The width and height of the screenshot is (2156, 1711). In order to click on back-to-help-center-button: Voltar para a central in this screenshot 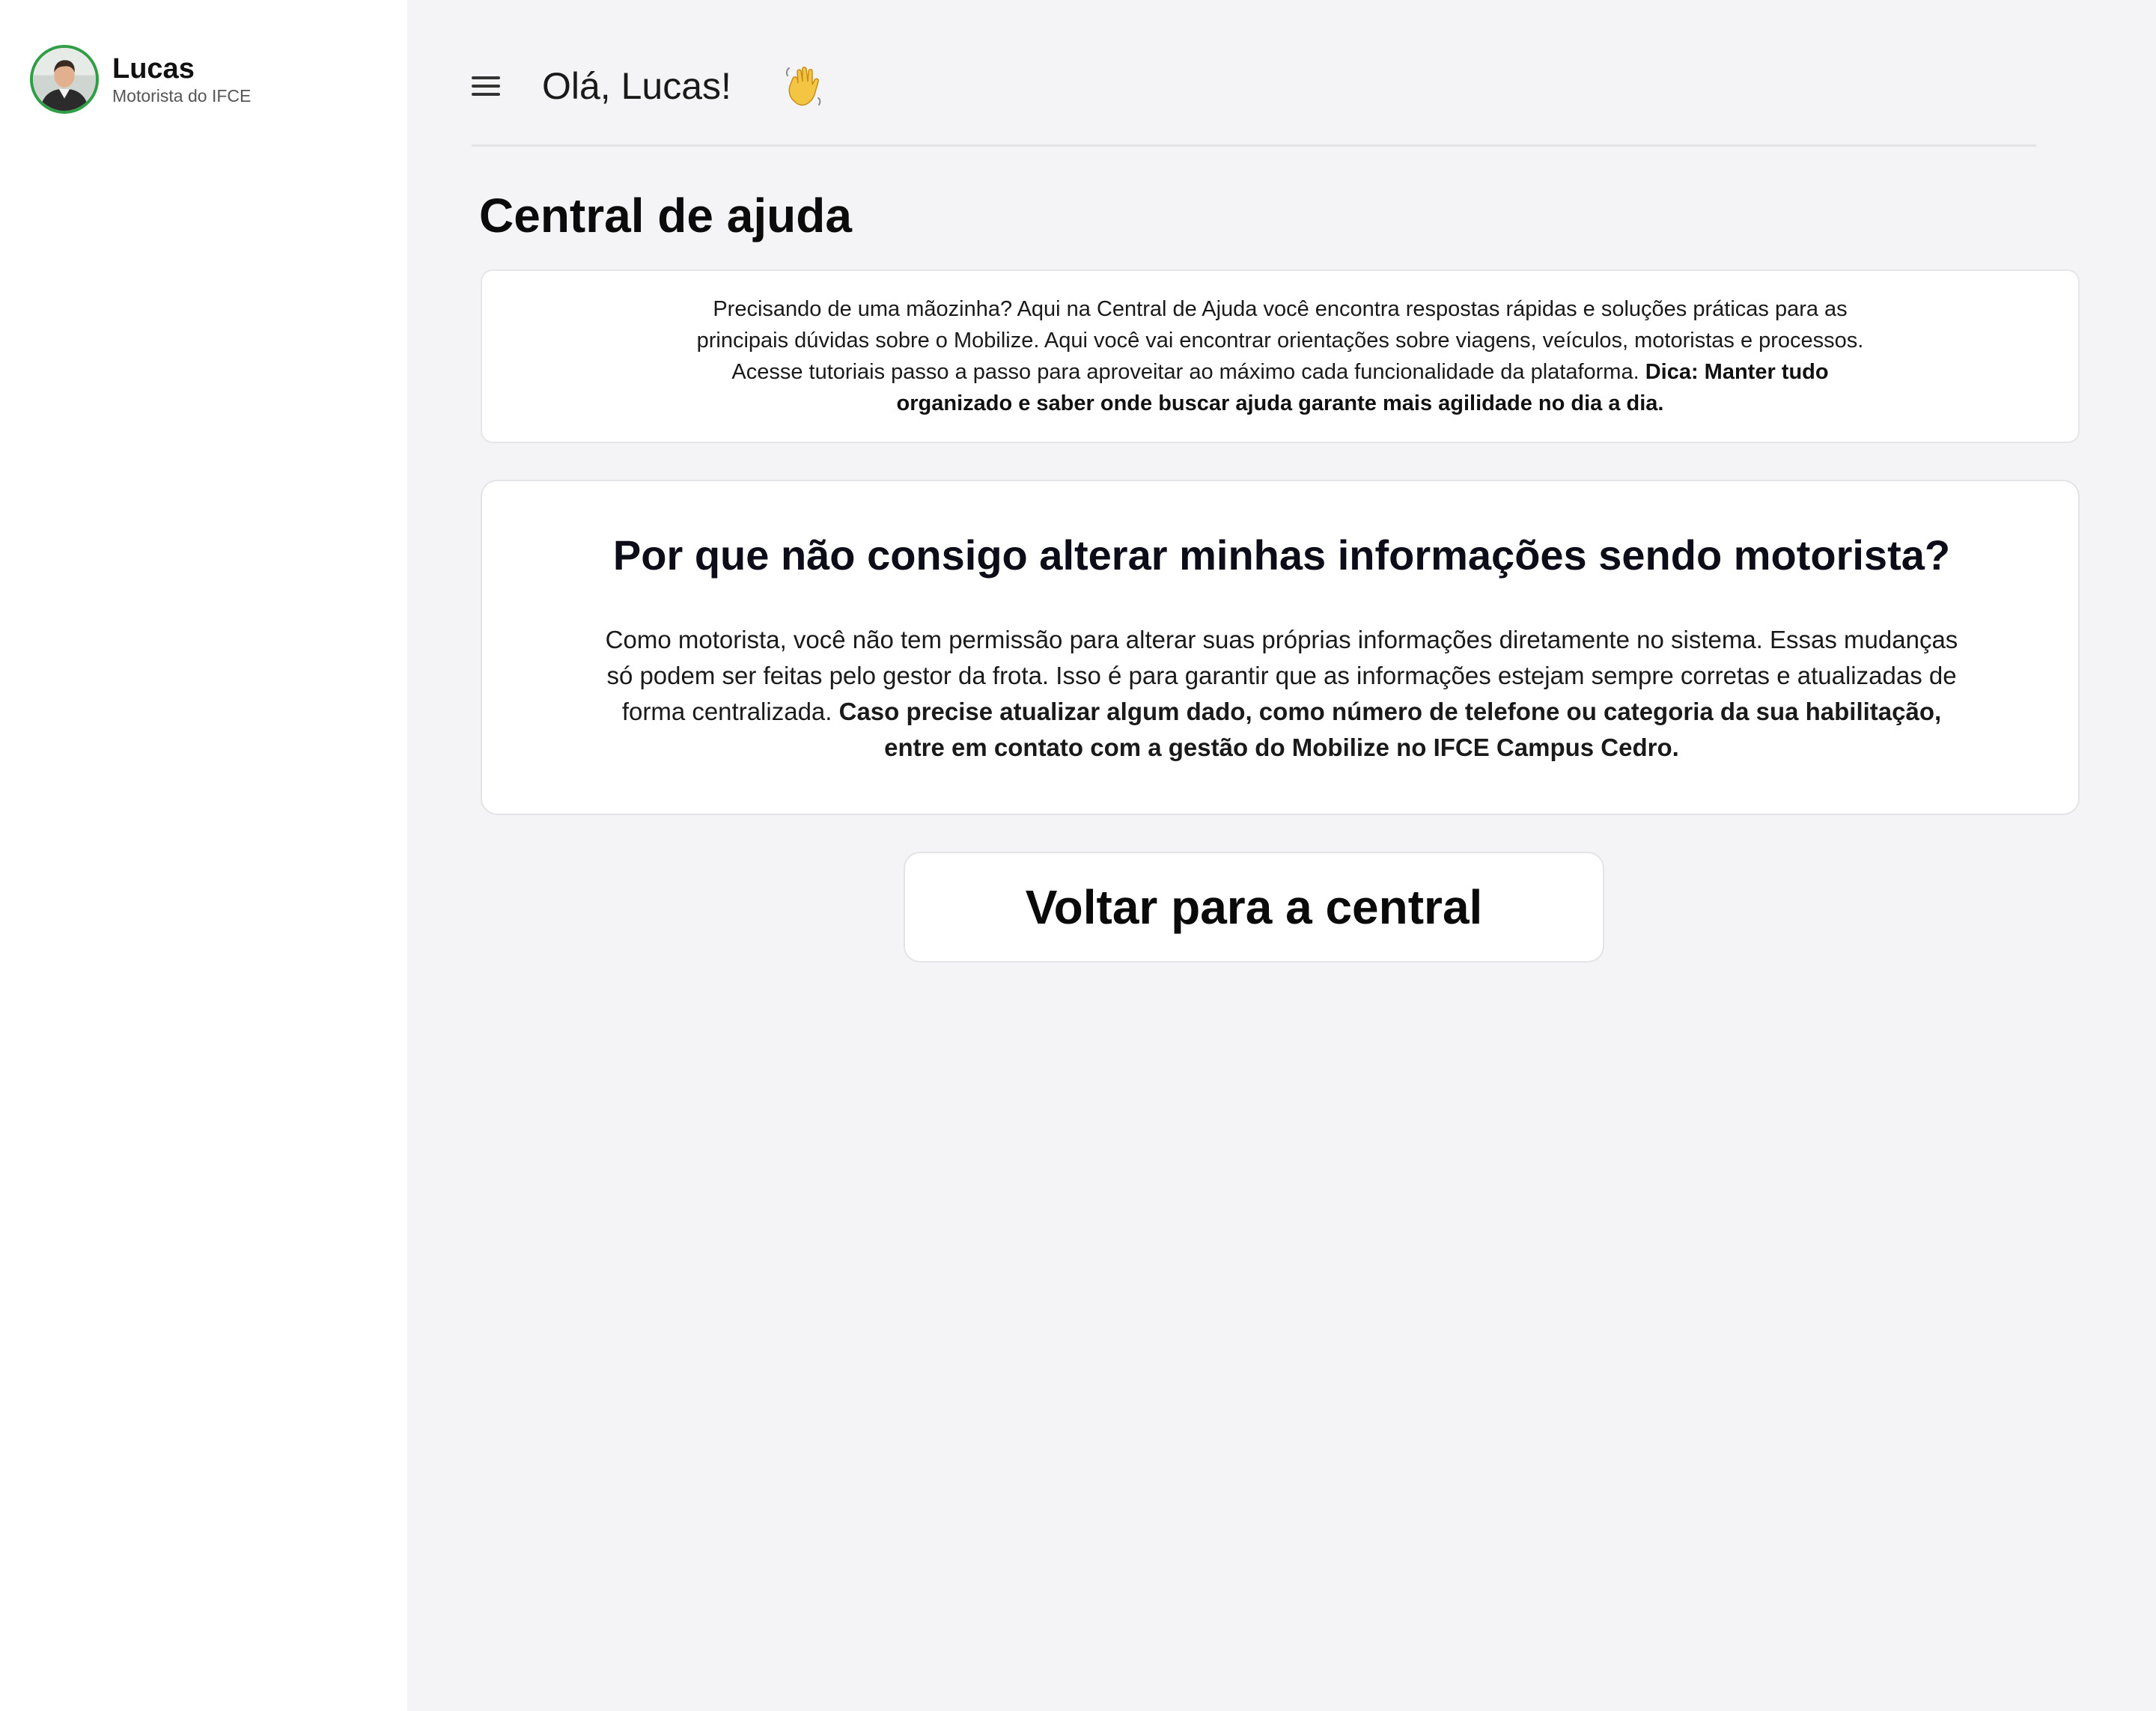, I will do `click(1254, 907)`.